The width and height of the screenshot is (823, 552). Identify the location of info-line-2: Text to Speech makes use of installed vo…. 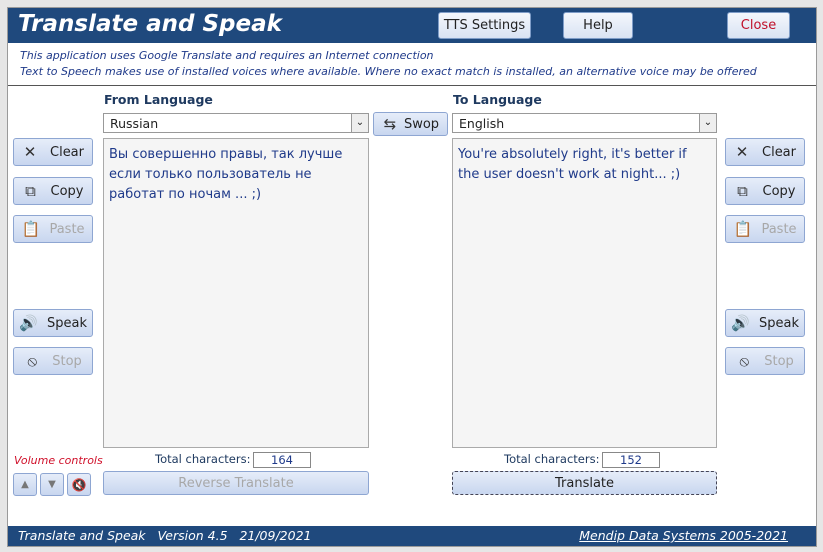
(388, 71).